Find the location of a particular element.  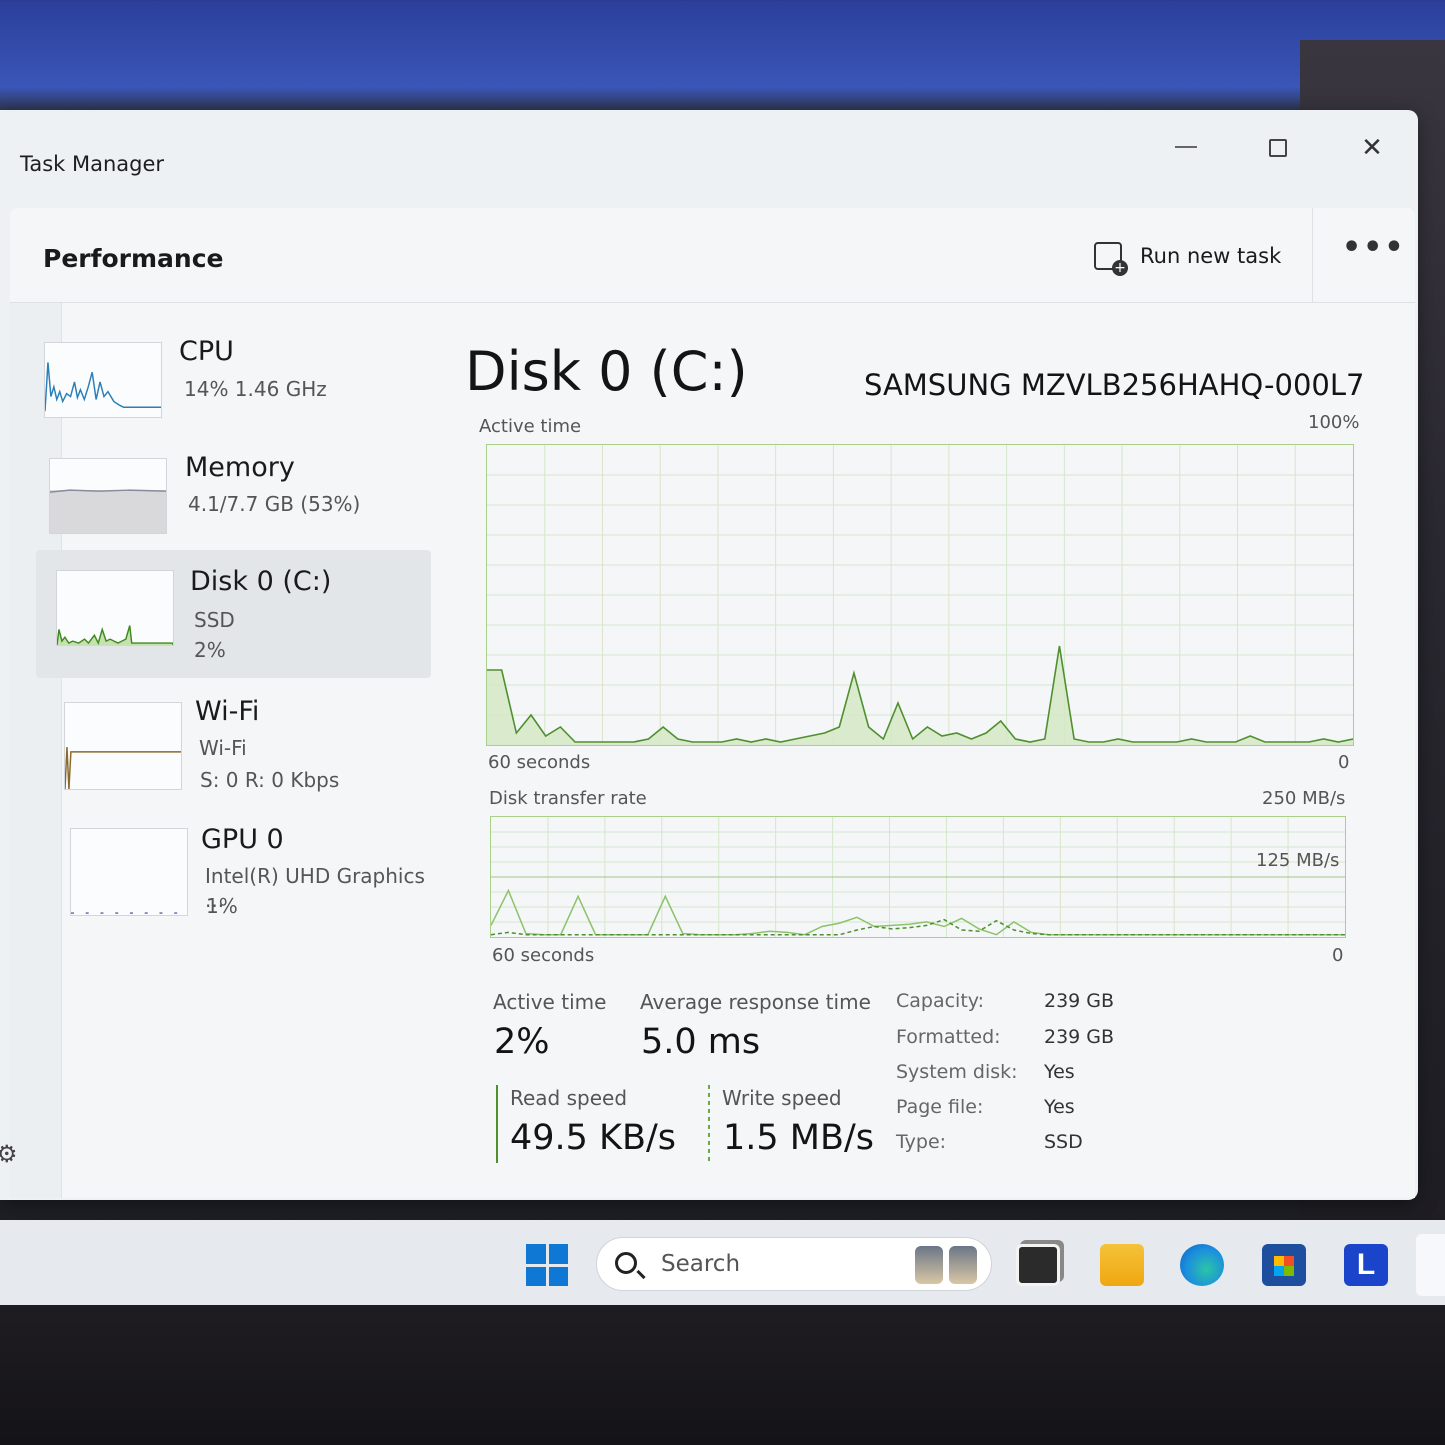

read-series-line is located at coordinates (918, 912).